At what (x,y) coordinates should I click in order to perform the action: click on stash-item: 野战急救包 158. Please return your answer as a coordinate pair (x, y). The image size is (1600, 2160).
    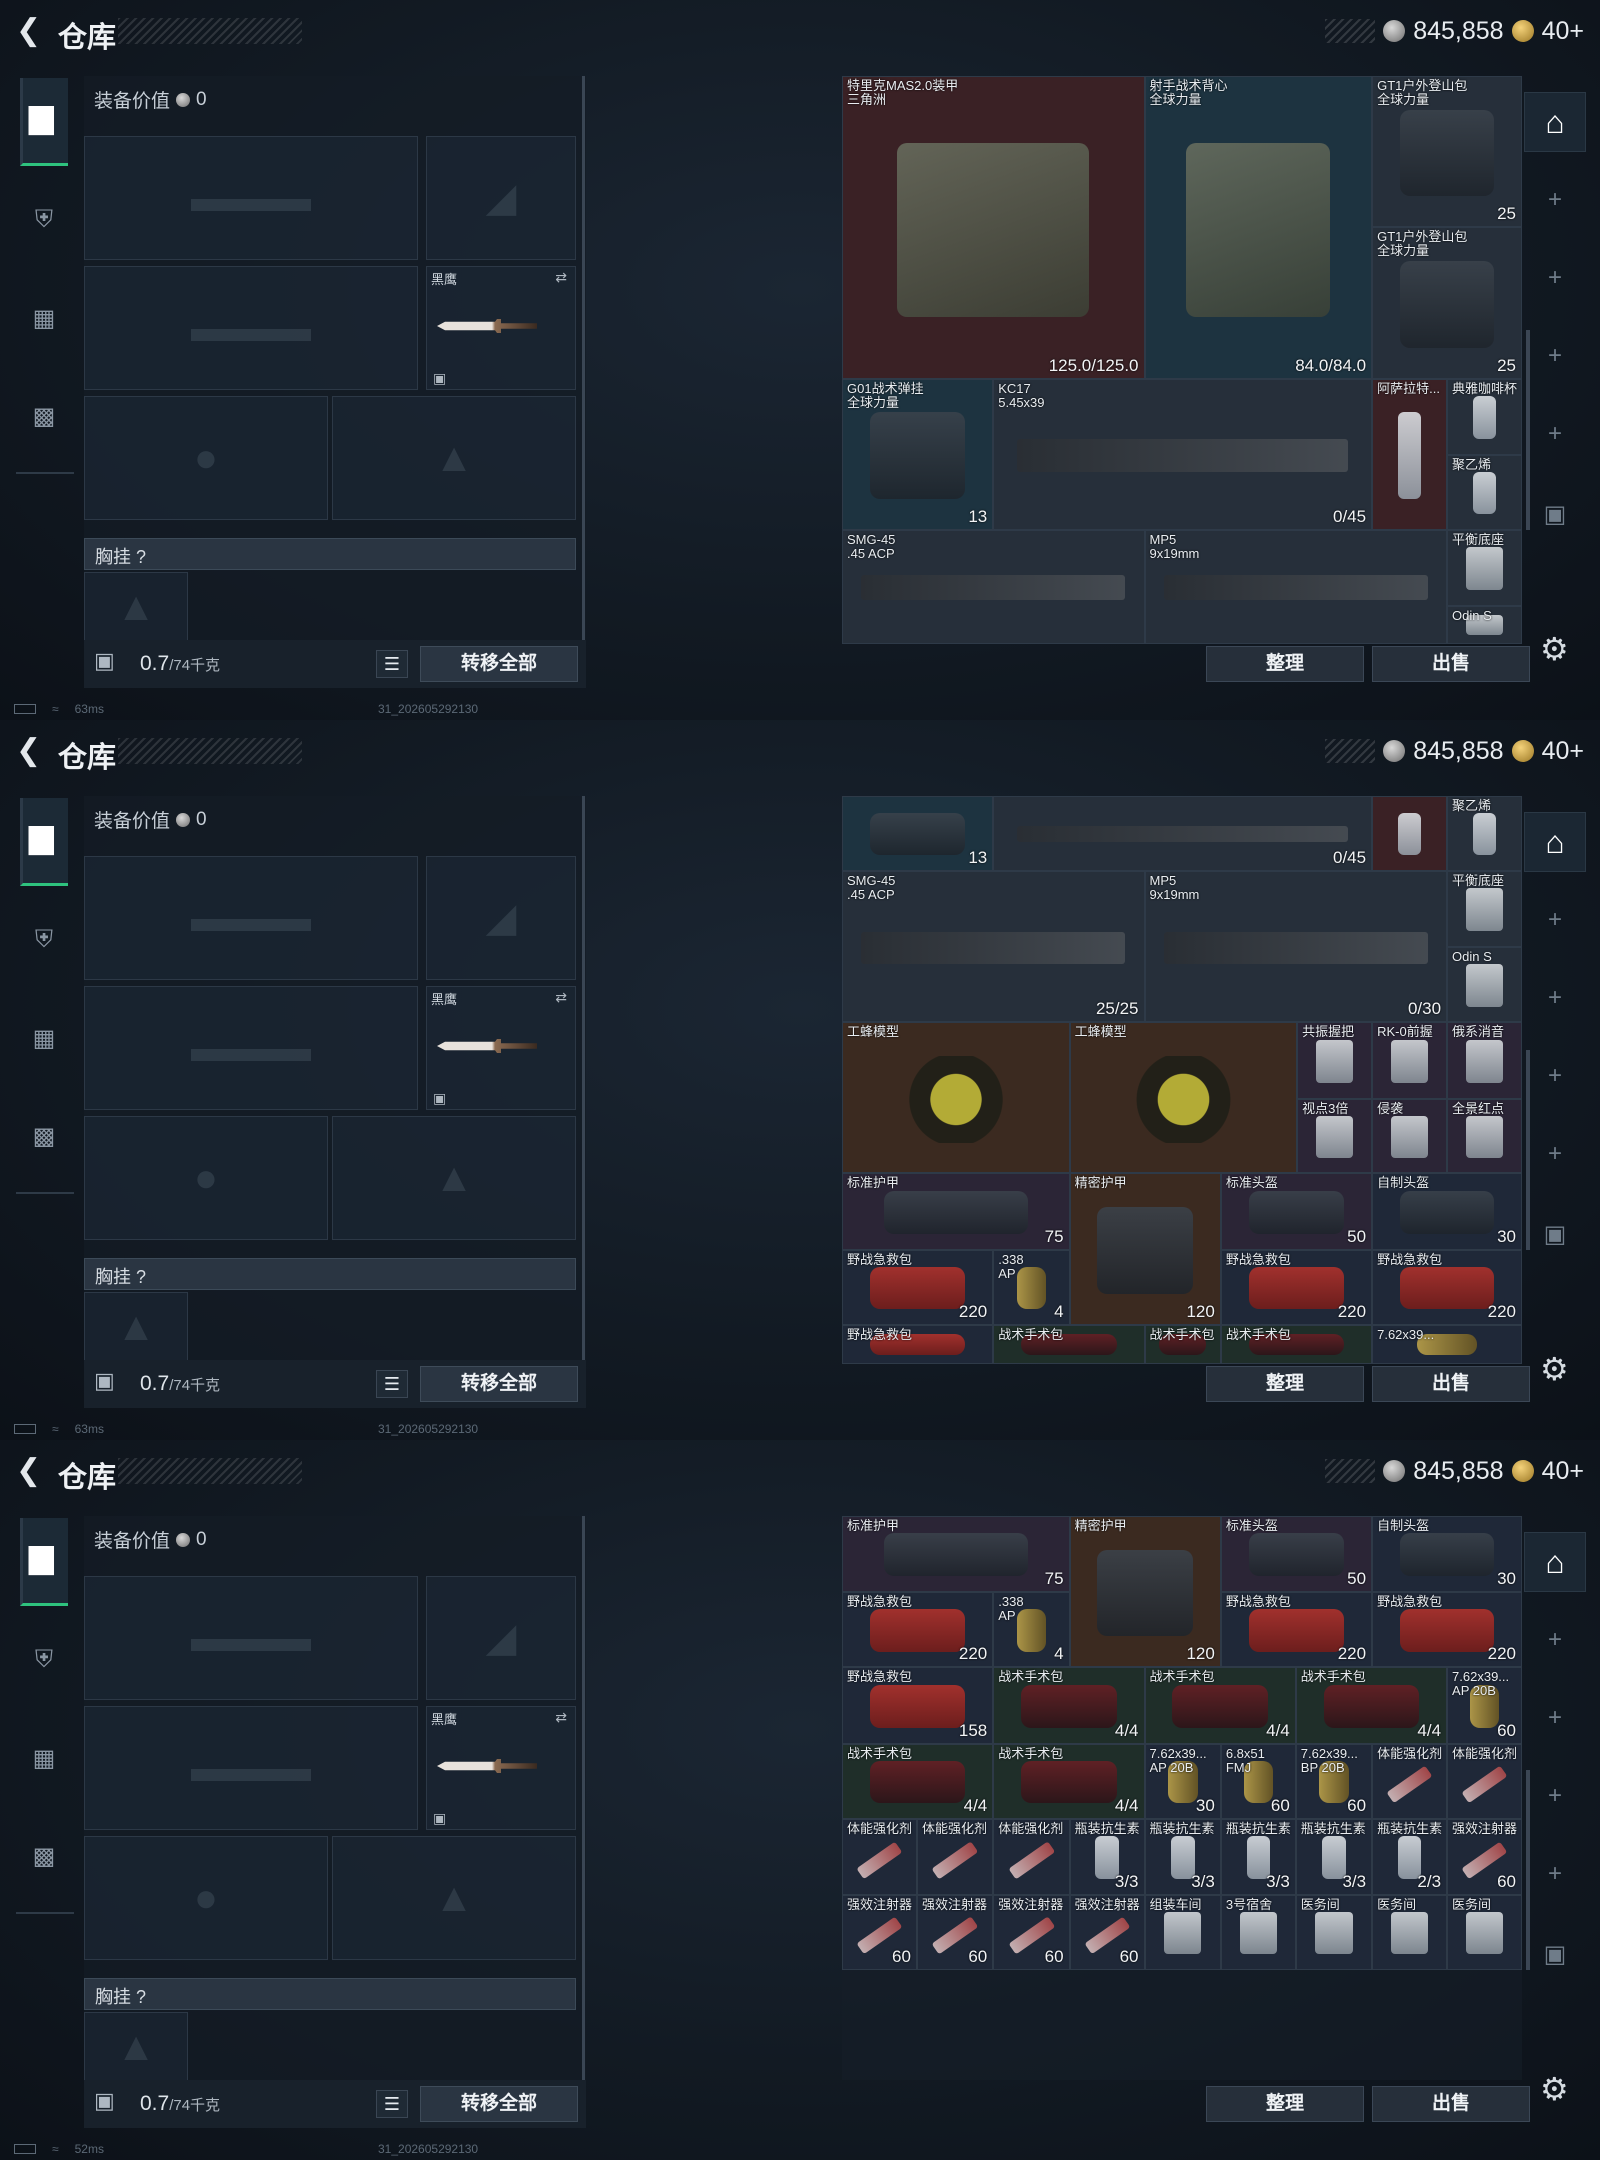
    Looking at the image, I should click on (918, 1705).